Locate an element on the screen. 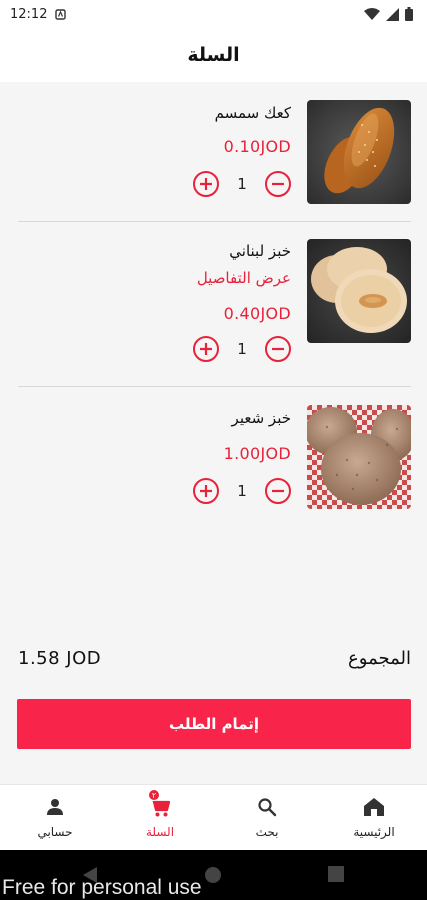  status-bar: 12:12 is located at coordinates (213, 14).